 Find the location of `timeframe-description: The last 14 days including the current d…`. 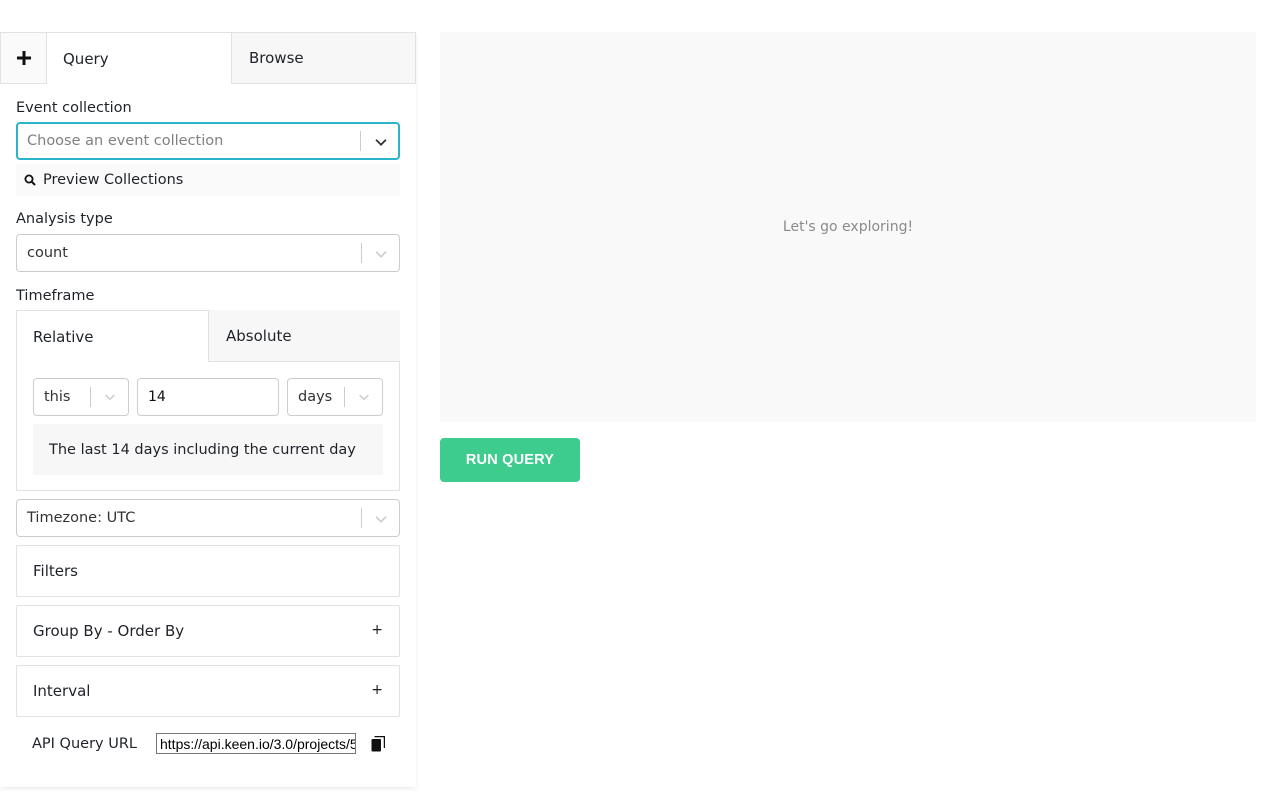

timeframe-description: The last 14 days including the current d… is located at coordinates (208, 449).